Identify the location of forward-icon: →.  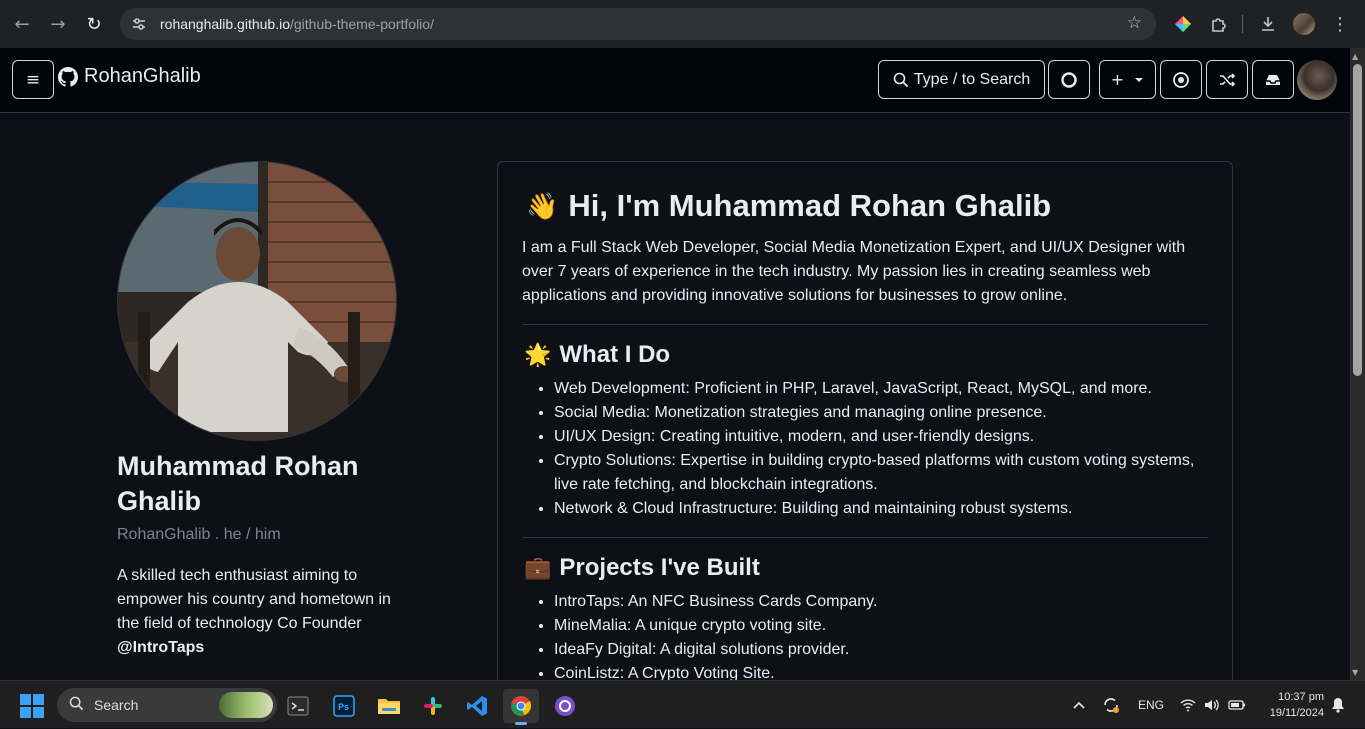
(58, 24).